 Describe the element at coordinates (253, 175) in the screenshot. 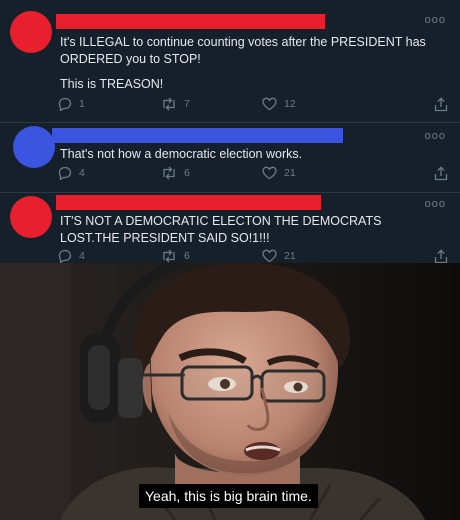

I see `tweet-actions: 4 6 21` at that location.